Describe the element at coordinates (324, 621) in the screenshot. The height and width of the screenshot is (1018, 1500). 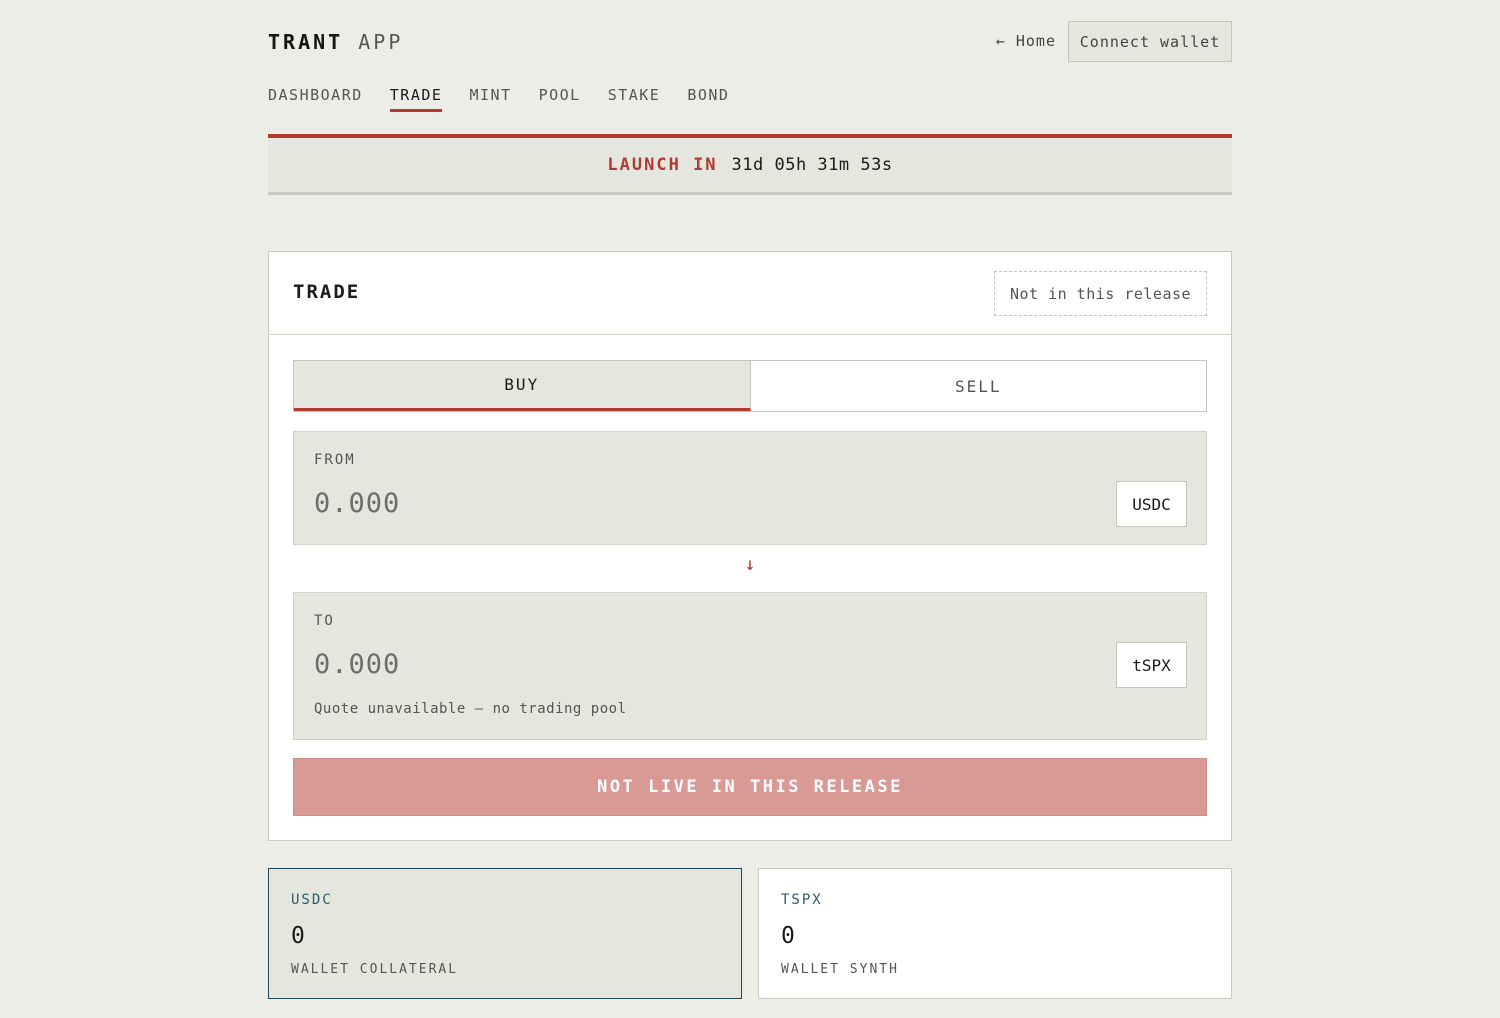
I see `to-label: TO` at that location.